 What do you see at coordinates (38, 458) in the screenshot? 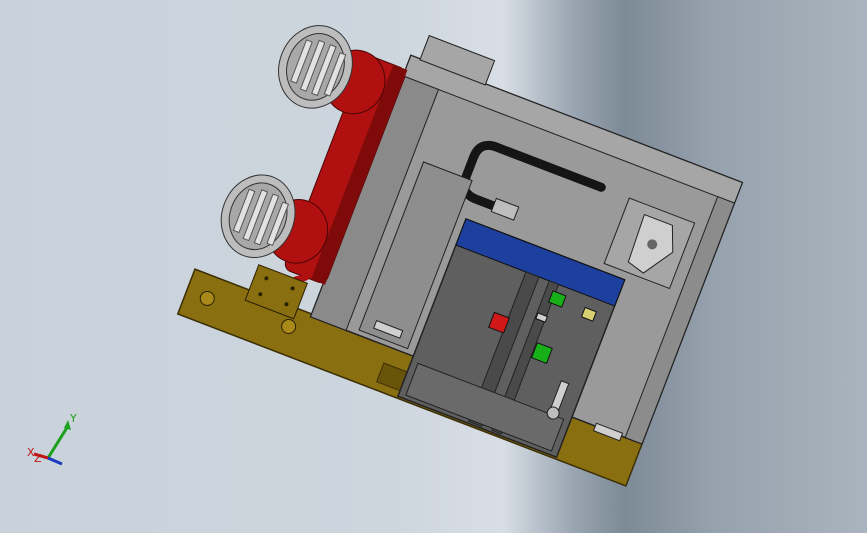
I see `z-axis-label: Z` at bounding box center [38, 458].